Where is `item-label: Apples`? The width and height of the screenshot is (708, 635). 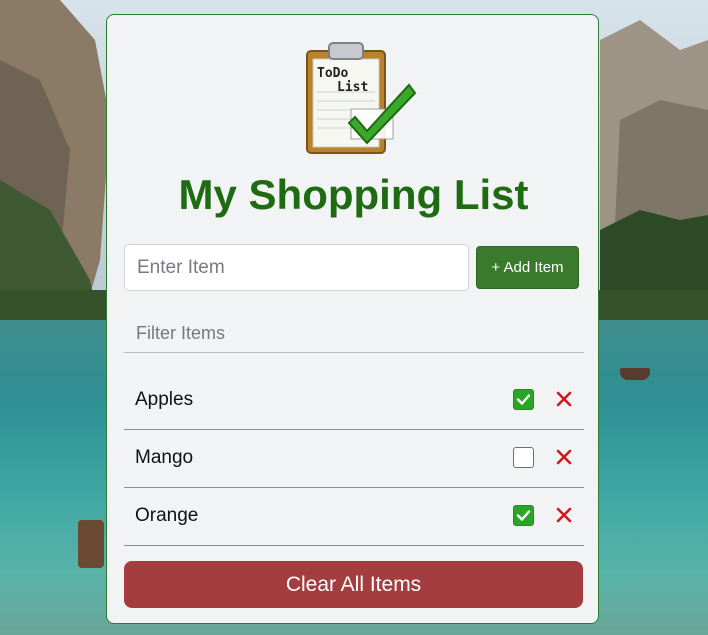 item-label: Apples is located at coordinates (164, 399).